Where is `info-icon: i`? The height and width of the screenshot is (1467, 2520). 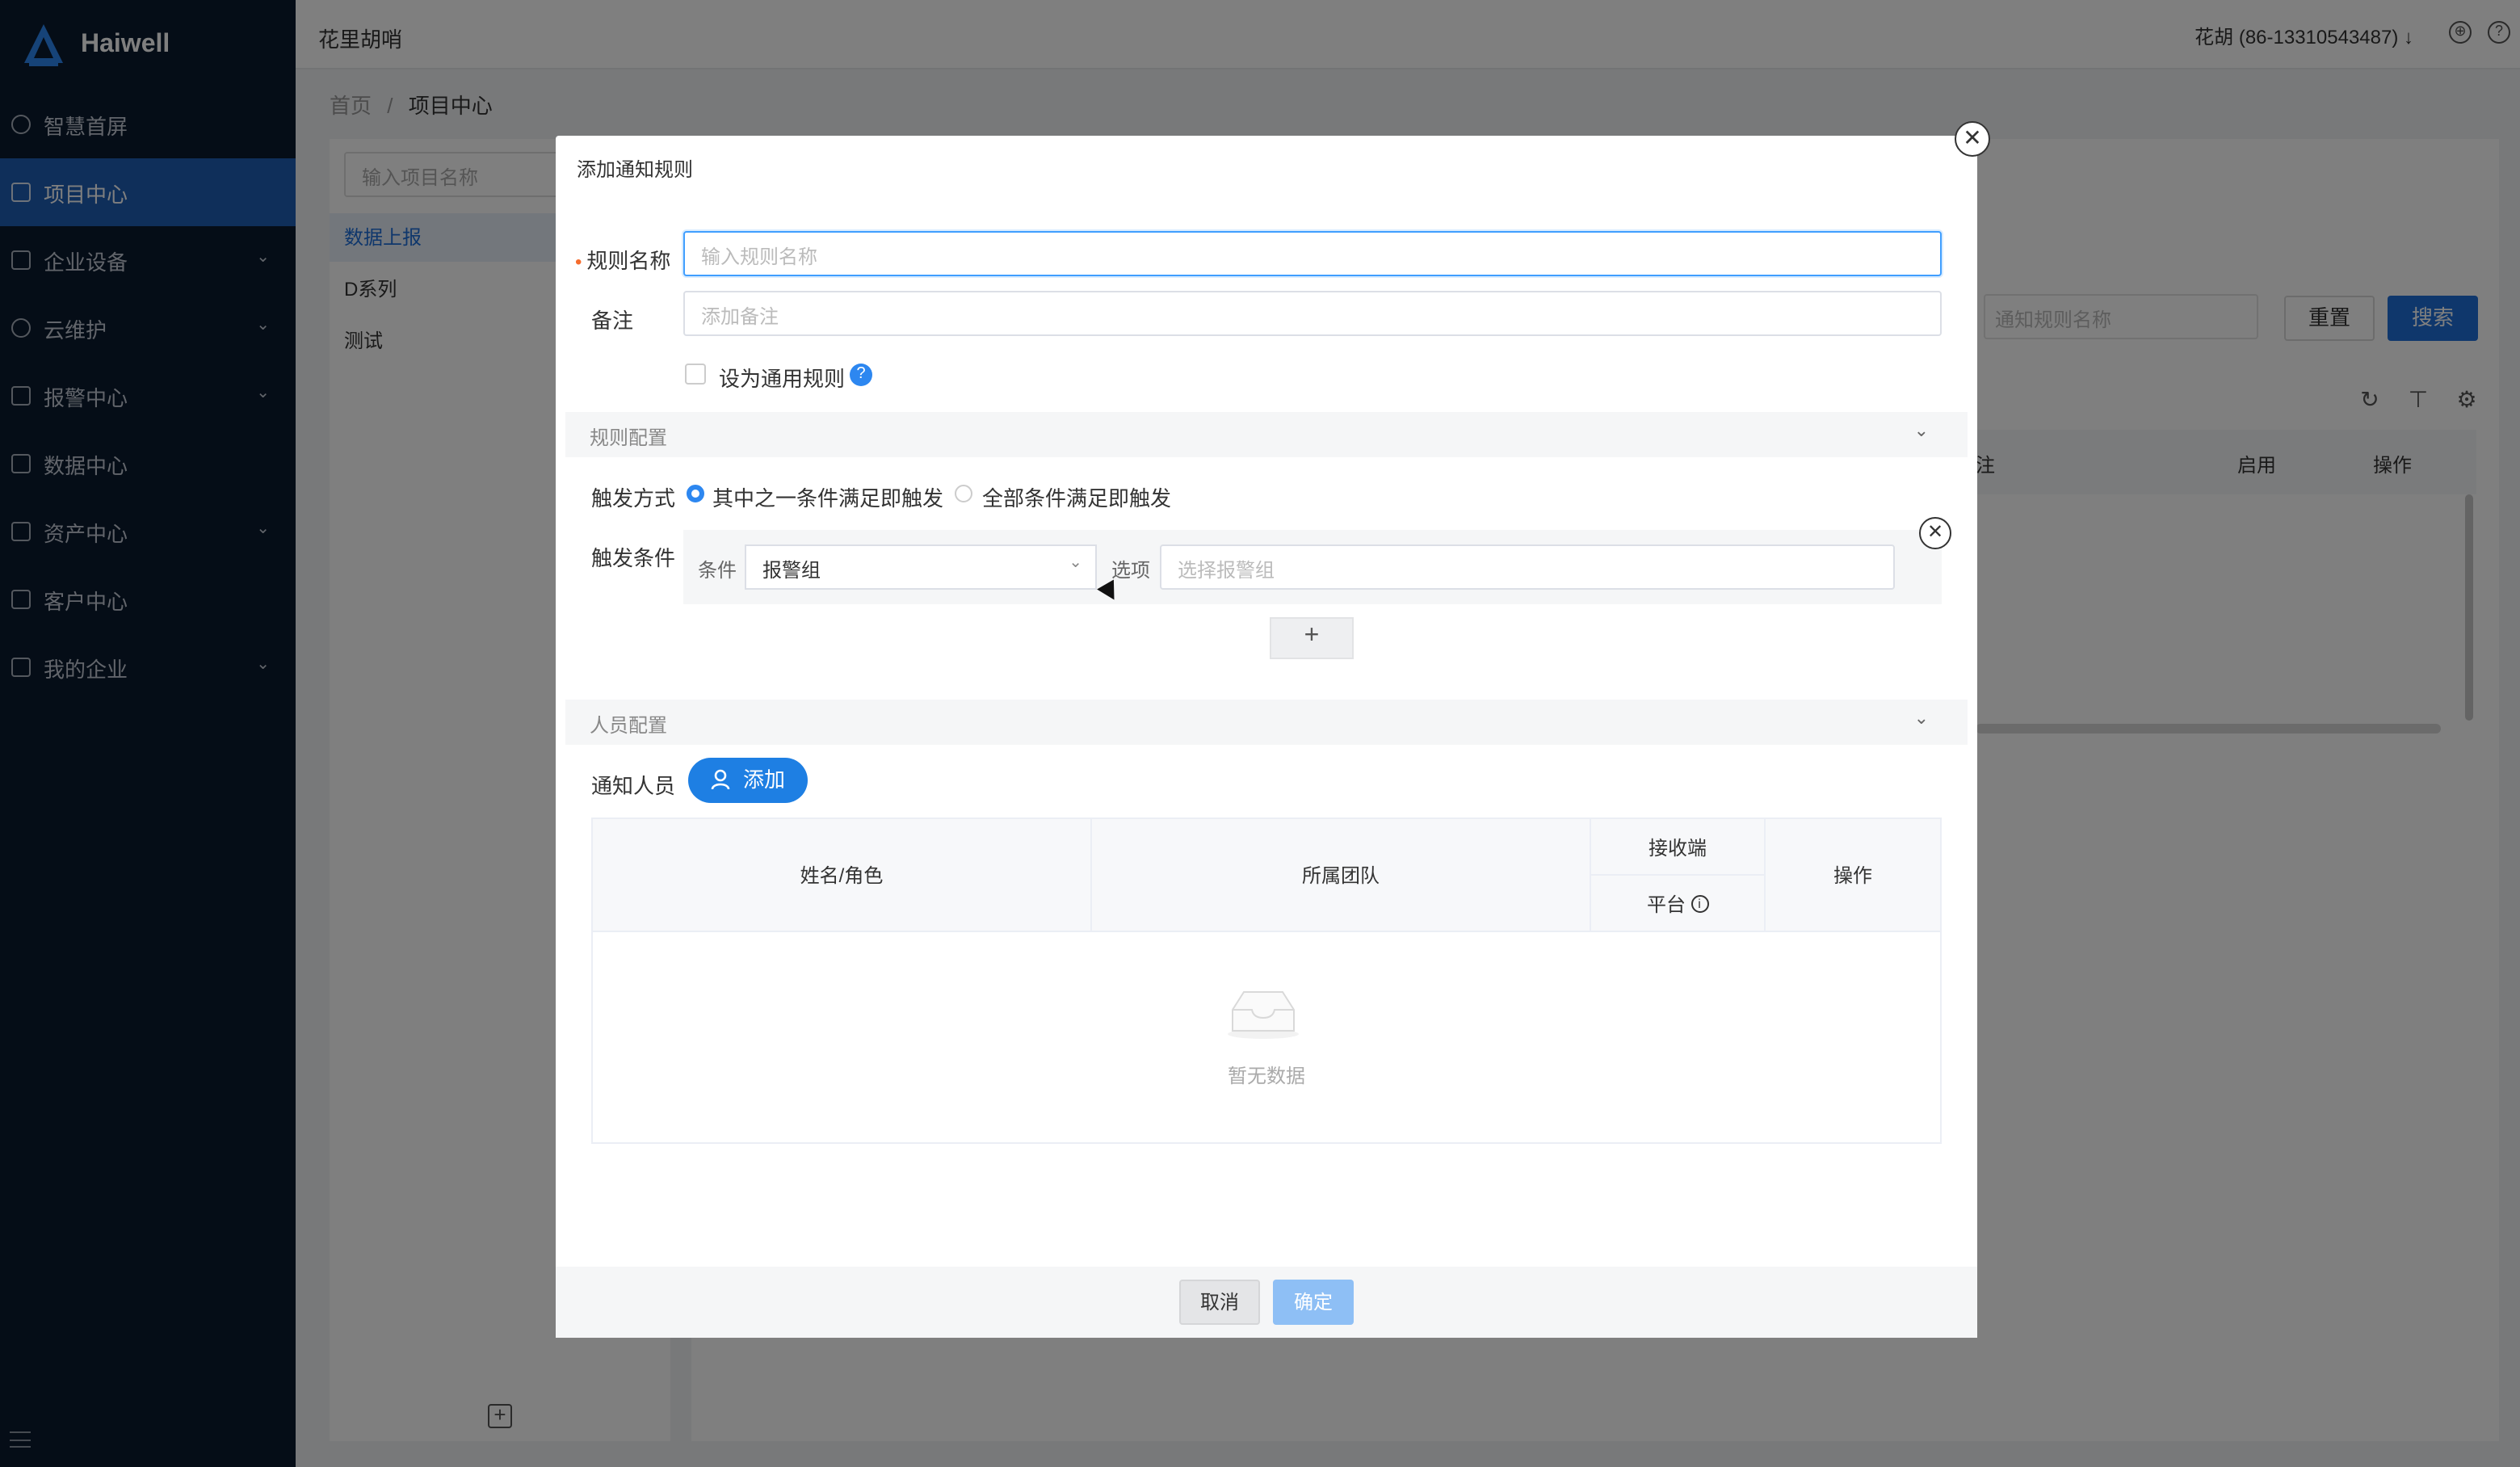 info-icon: i is located at coordinates (1699, 903).